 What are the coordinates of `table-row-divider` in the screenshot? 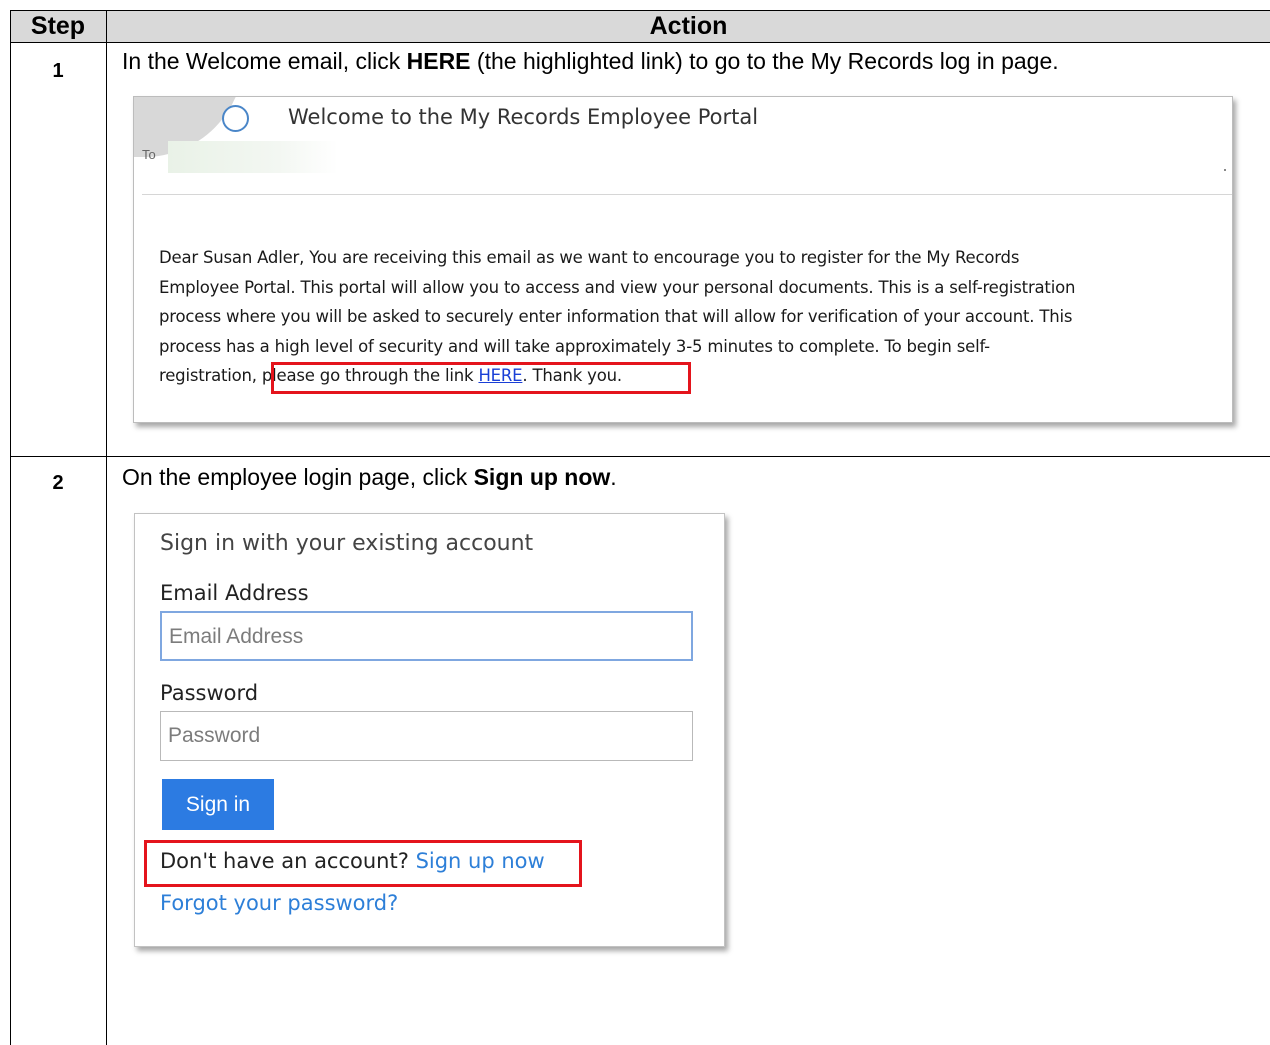 It's located at (640, 456).